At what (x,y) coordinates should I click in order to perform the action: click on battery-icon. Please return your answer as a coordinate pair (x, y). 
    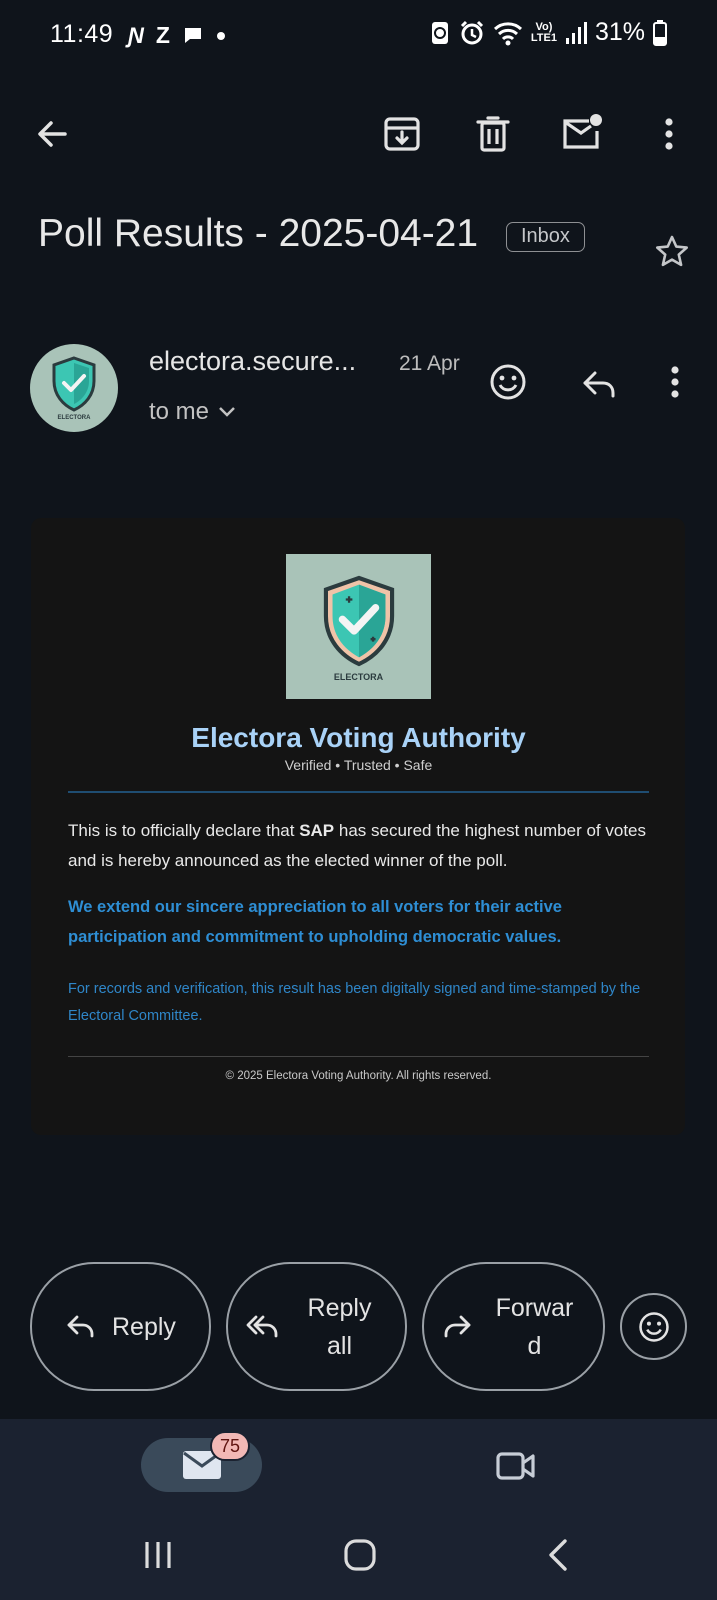
    Looking at the image, I should click on (660, 32).